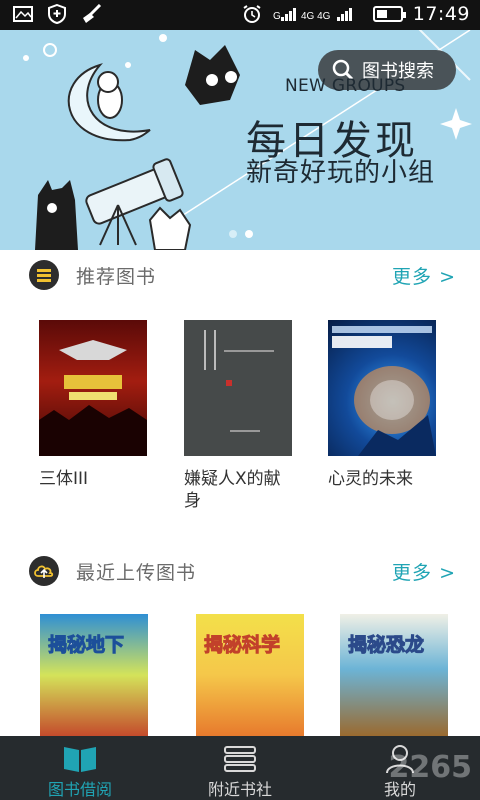 The height and width of the screenshot is (800, 480). I want to click on book-stack-icon, so click(240, 759).